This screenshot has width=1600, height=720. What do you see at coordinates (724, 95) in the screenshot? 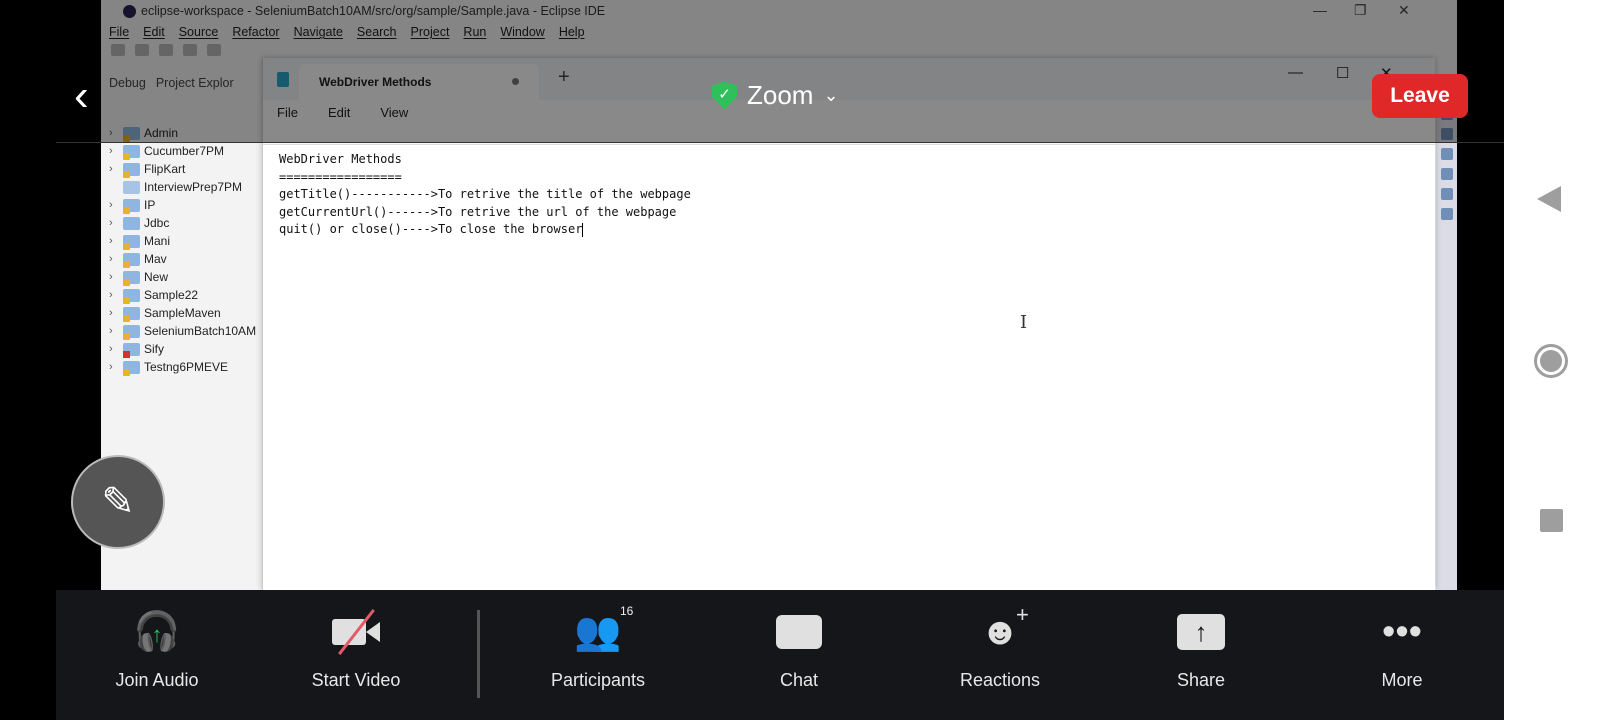
I see `encryption-shield-icon: ✓` at bounding box center [724, 95].